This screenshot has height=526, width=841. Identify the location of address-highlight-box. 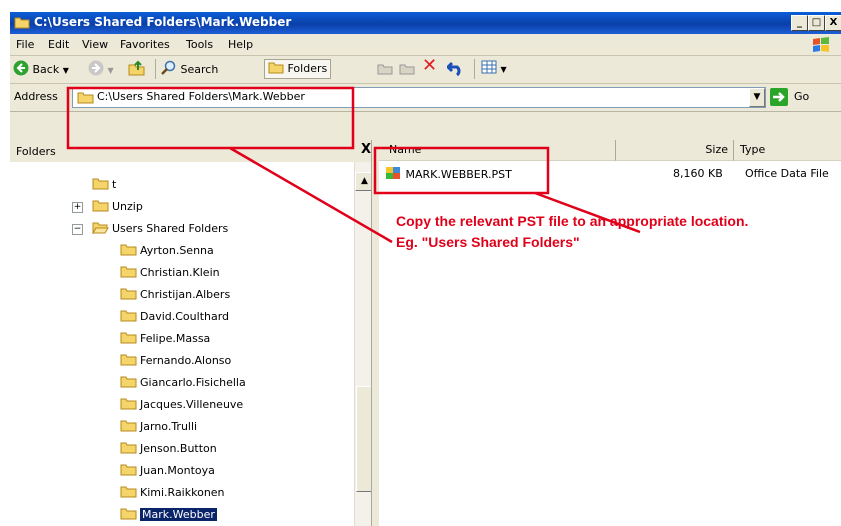
(210, 118).